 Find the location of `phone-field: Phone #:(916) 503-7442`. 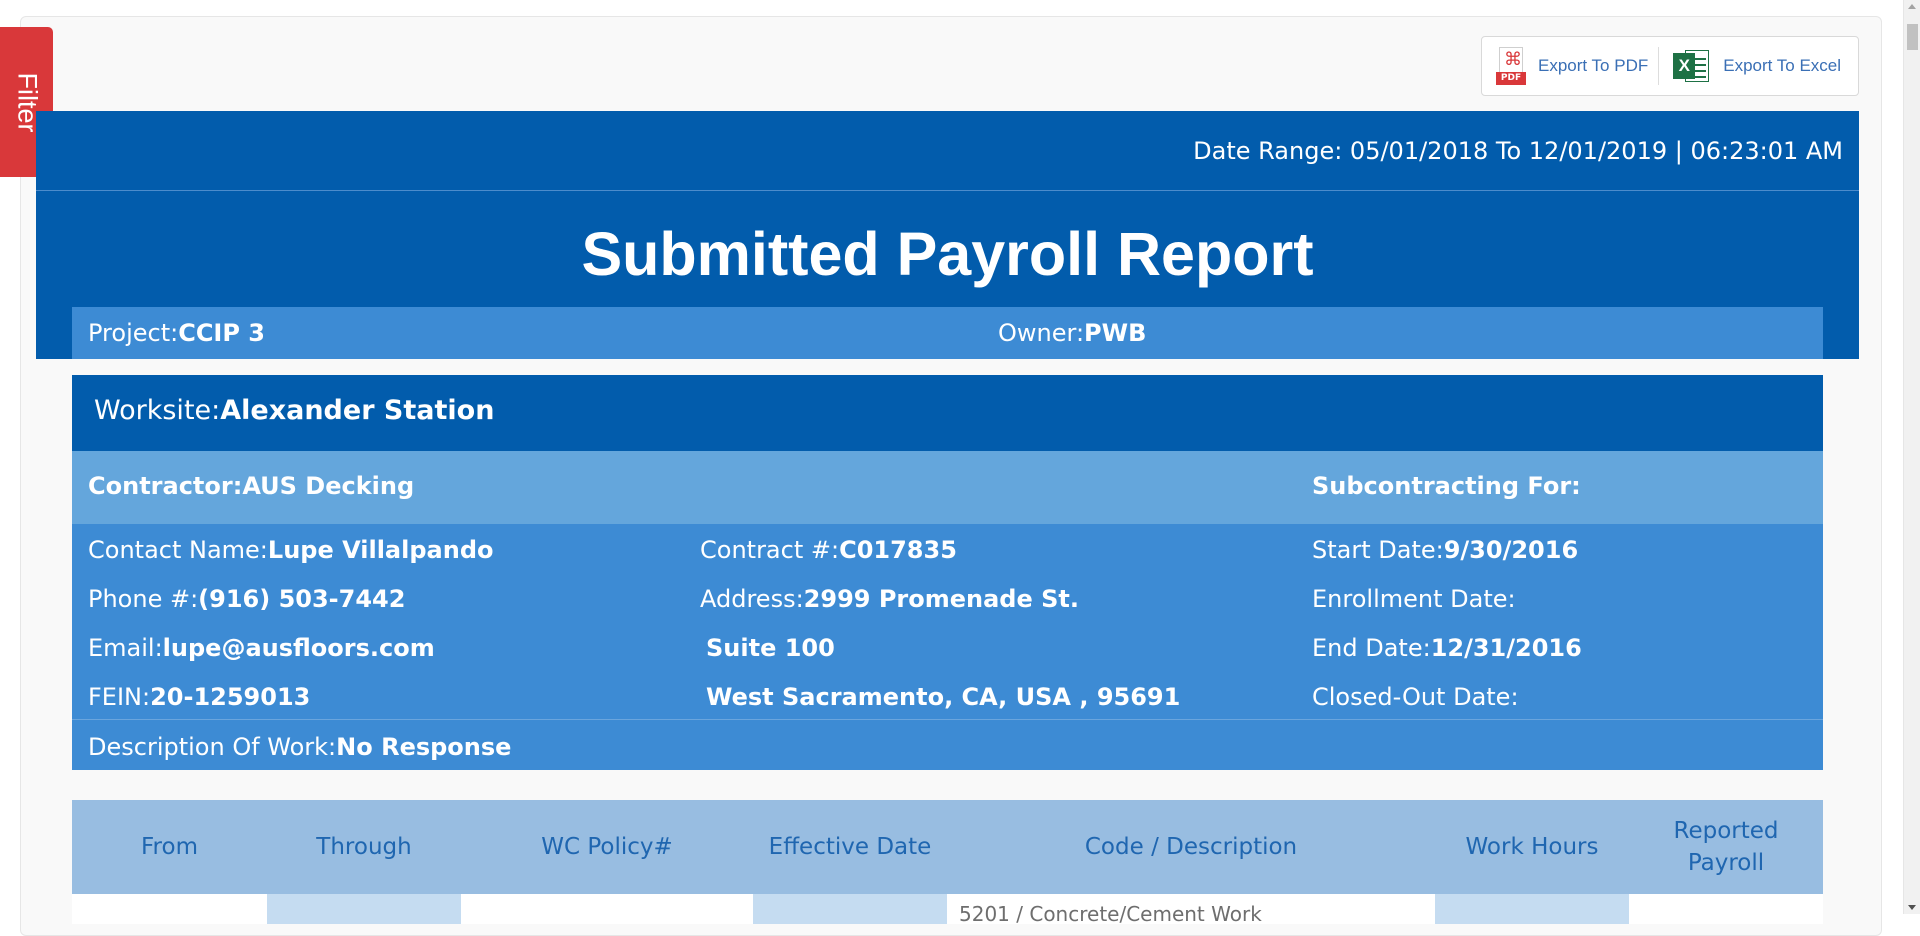

phone-field: Phone #:(916) 503-7442 is located at coordinates (247, 599).